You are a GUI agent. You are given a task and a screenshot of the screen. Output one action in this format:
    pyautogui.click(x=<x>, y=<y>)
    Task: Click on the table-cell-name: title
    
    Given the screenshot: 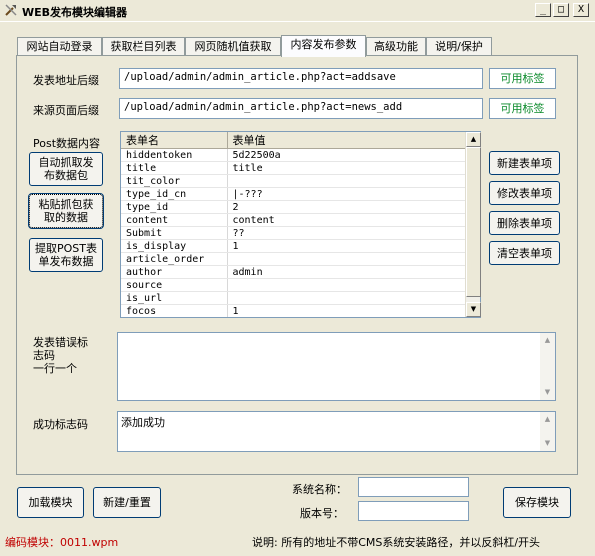 What is the action you would take?
    pyautogui.click(x=174, y=168)
    